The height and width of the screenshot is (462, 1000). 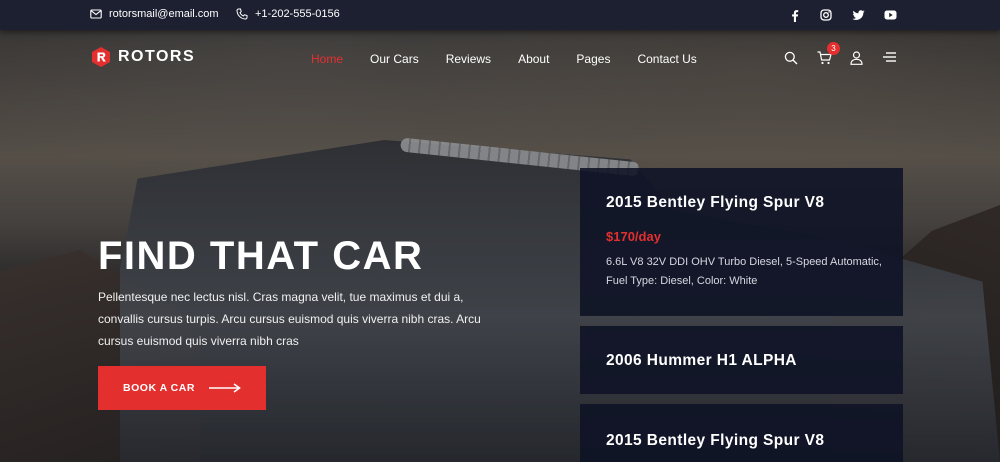 What do you see at coordinates (164, 14) in the screenshot?
I see `contact-email-text: rotorsmail@email.com` at bounding box center [164, 14].